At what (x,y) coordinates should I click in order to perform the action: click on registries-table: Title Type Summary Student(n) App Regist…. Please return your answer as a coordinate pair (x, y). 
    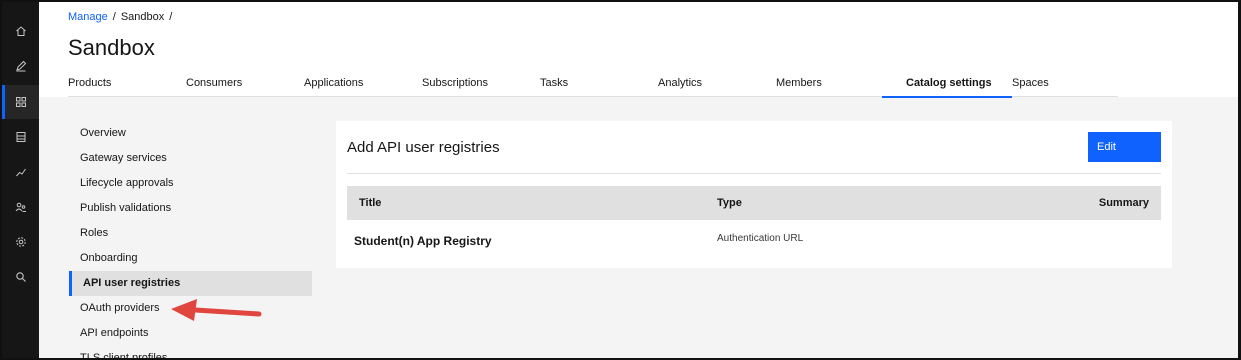
    Looking at the image, I should click on (754, 225).